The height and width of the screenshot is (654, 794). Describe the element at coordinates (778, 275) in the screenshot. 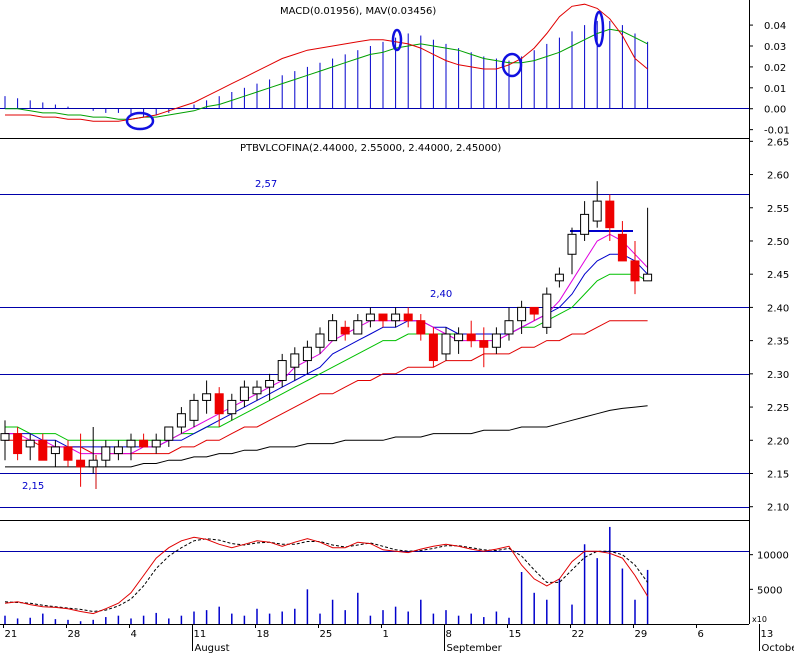

I see `price-y-tick-label: 2.45` at that location.